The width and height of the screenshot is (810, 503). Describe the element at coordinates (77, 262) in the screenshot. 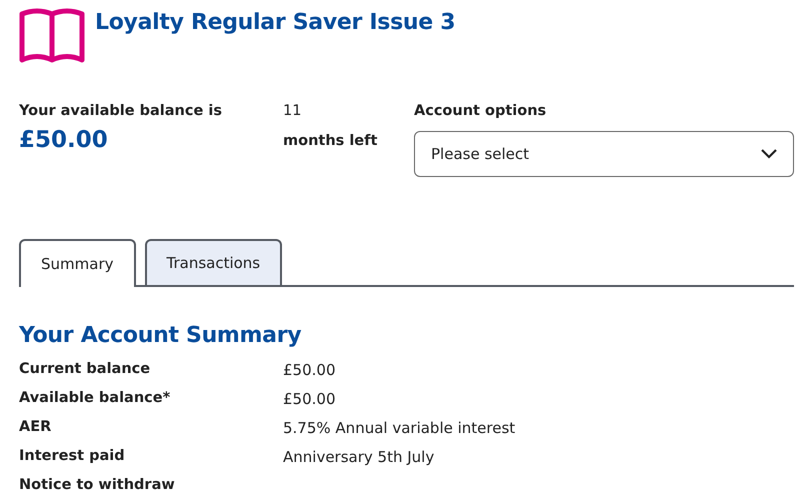

I see `tab: Summary` at that location.